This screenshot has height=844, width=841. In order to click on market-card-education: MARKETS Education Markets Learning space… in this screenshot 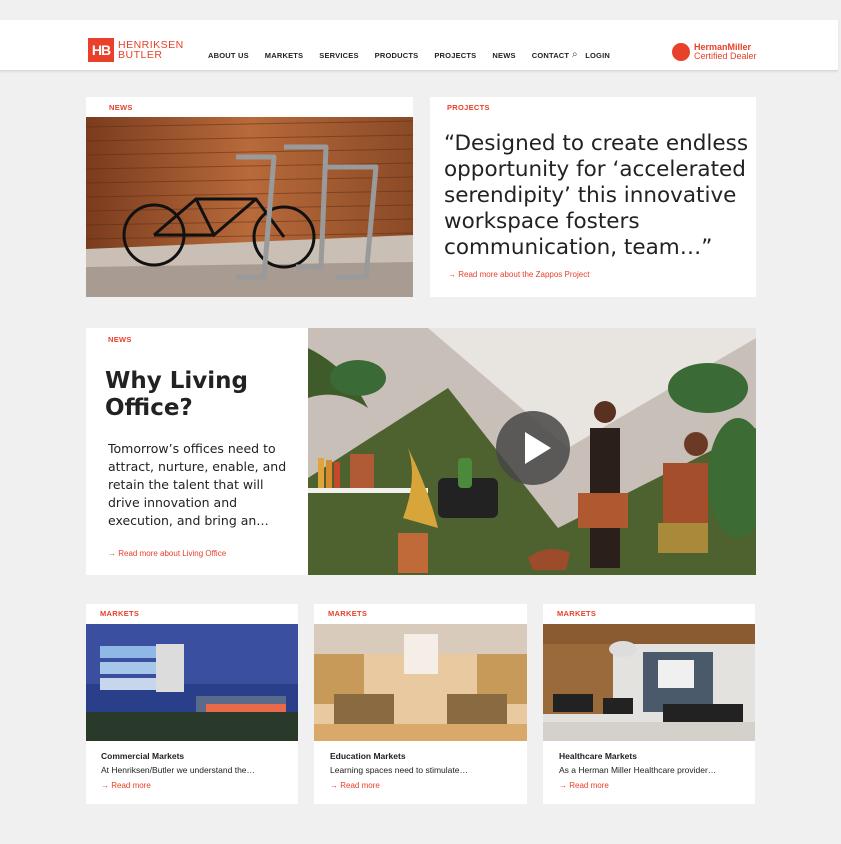, I will do `click(420, 704)`.